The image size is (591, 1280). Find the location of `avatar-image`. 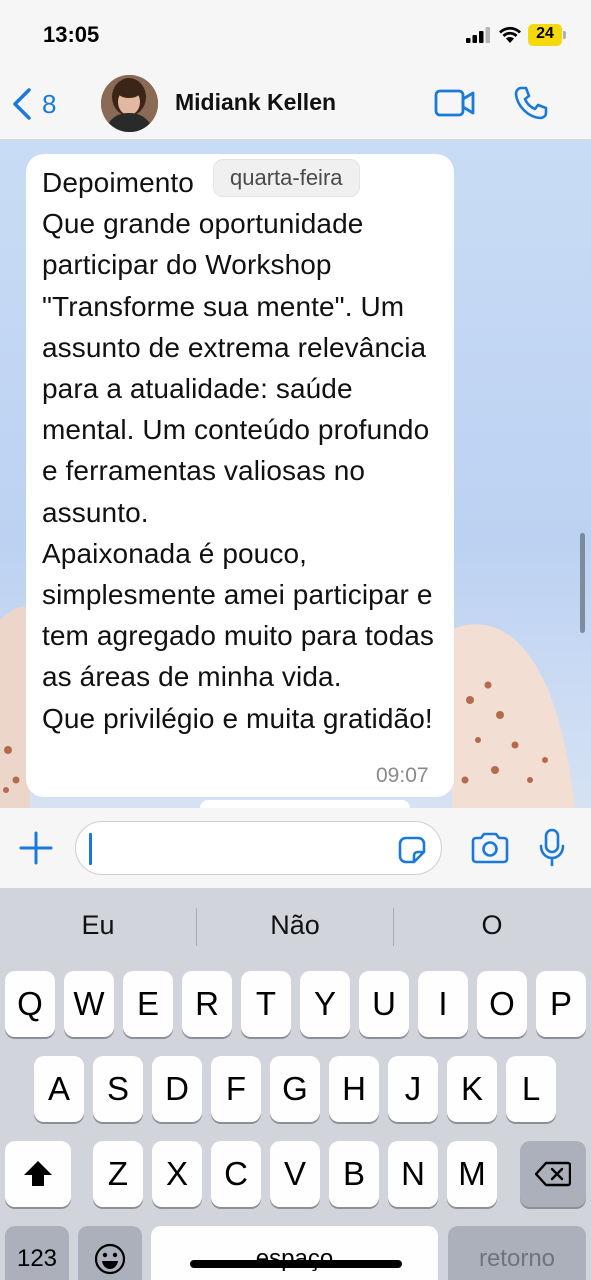

avatar-image is located at coordinates (129, 103).